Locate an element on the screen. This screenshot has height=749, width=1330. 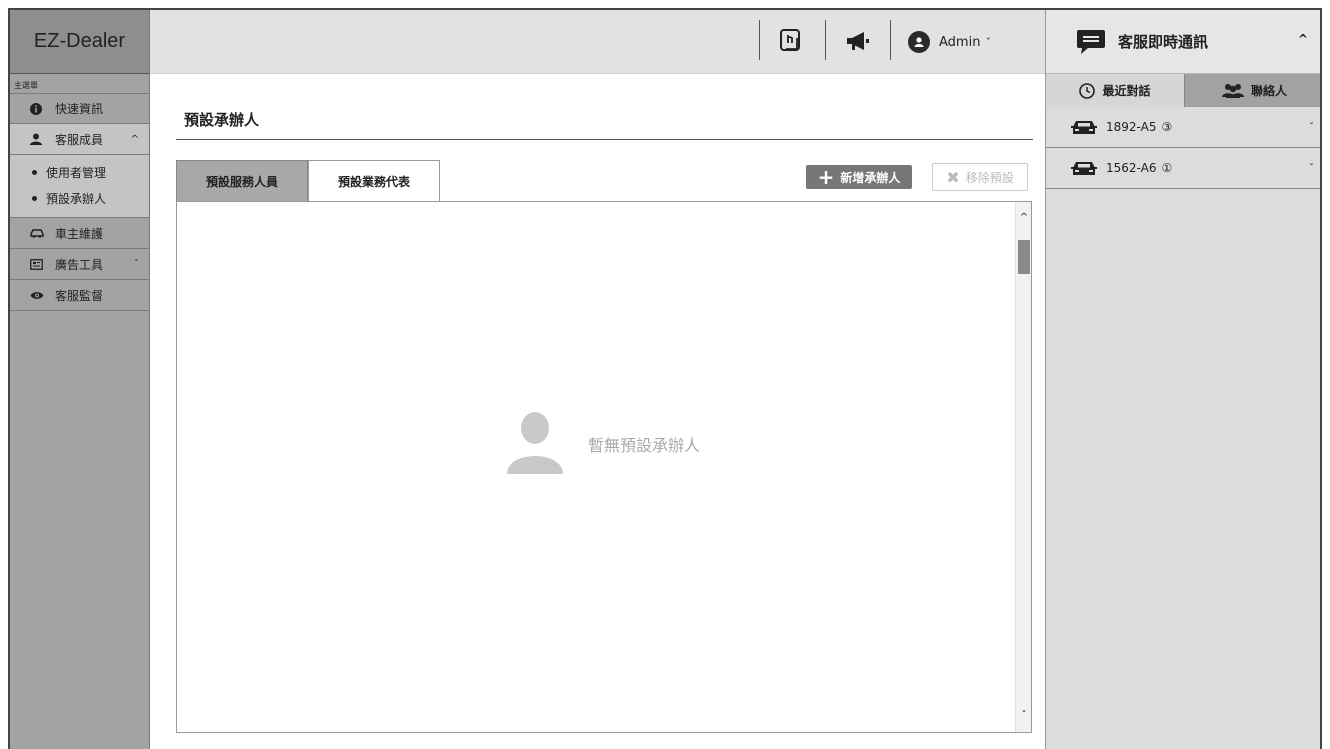
tab-default-service-staff: 預設服務人員 is located at coordinates (242, 181).